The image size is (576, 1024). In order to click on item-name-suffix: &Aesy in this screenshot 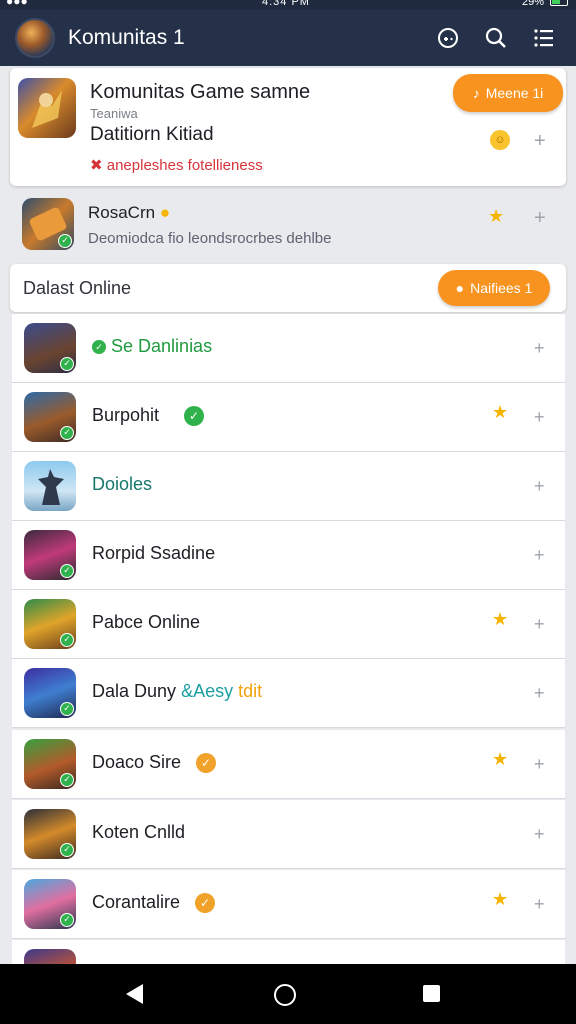, I will do `click(207, 691)`.